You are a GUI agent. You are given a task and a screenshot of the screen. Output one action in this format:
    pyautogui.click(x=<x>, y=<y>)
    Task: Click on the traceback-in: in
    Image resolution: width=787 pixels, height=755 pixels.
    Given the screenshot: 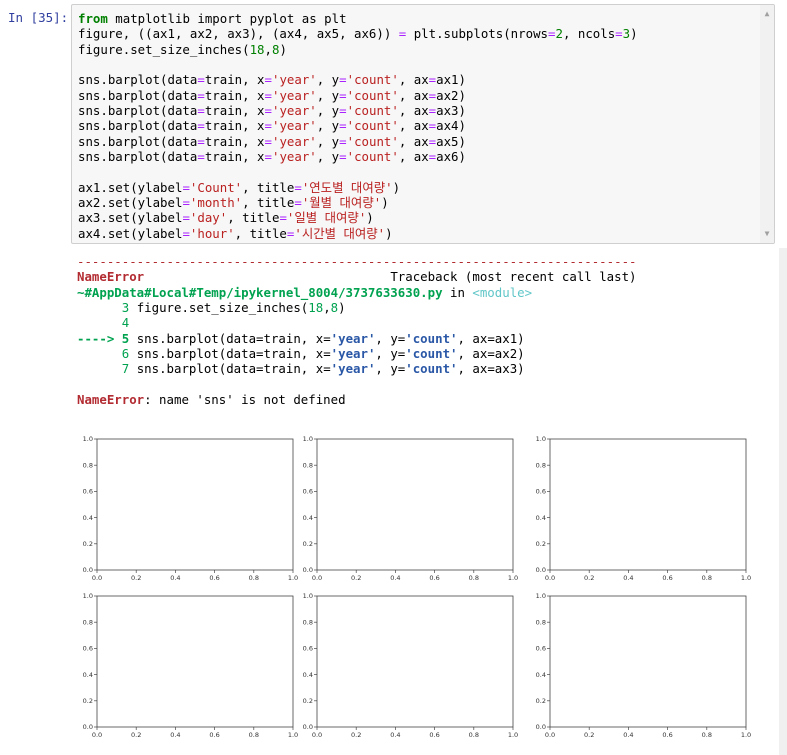 What is the action you would take?
    pyautogui.click(x=457, y=292)
    